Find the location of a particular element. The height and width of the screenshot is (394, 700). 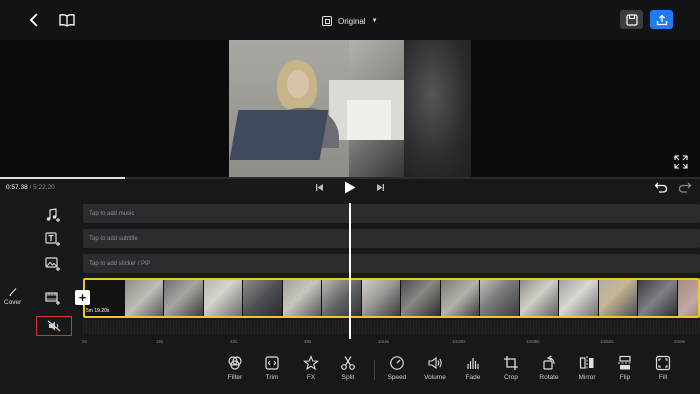

save-button is located at coordinates (631, 19).